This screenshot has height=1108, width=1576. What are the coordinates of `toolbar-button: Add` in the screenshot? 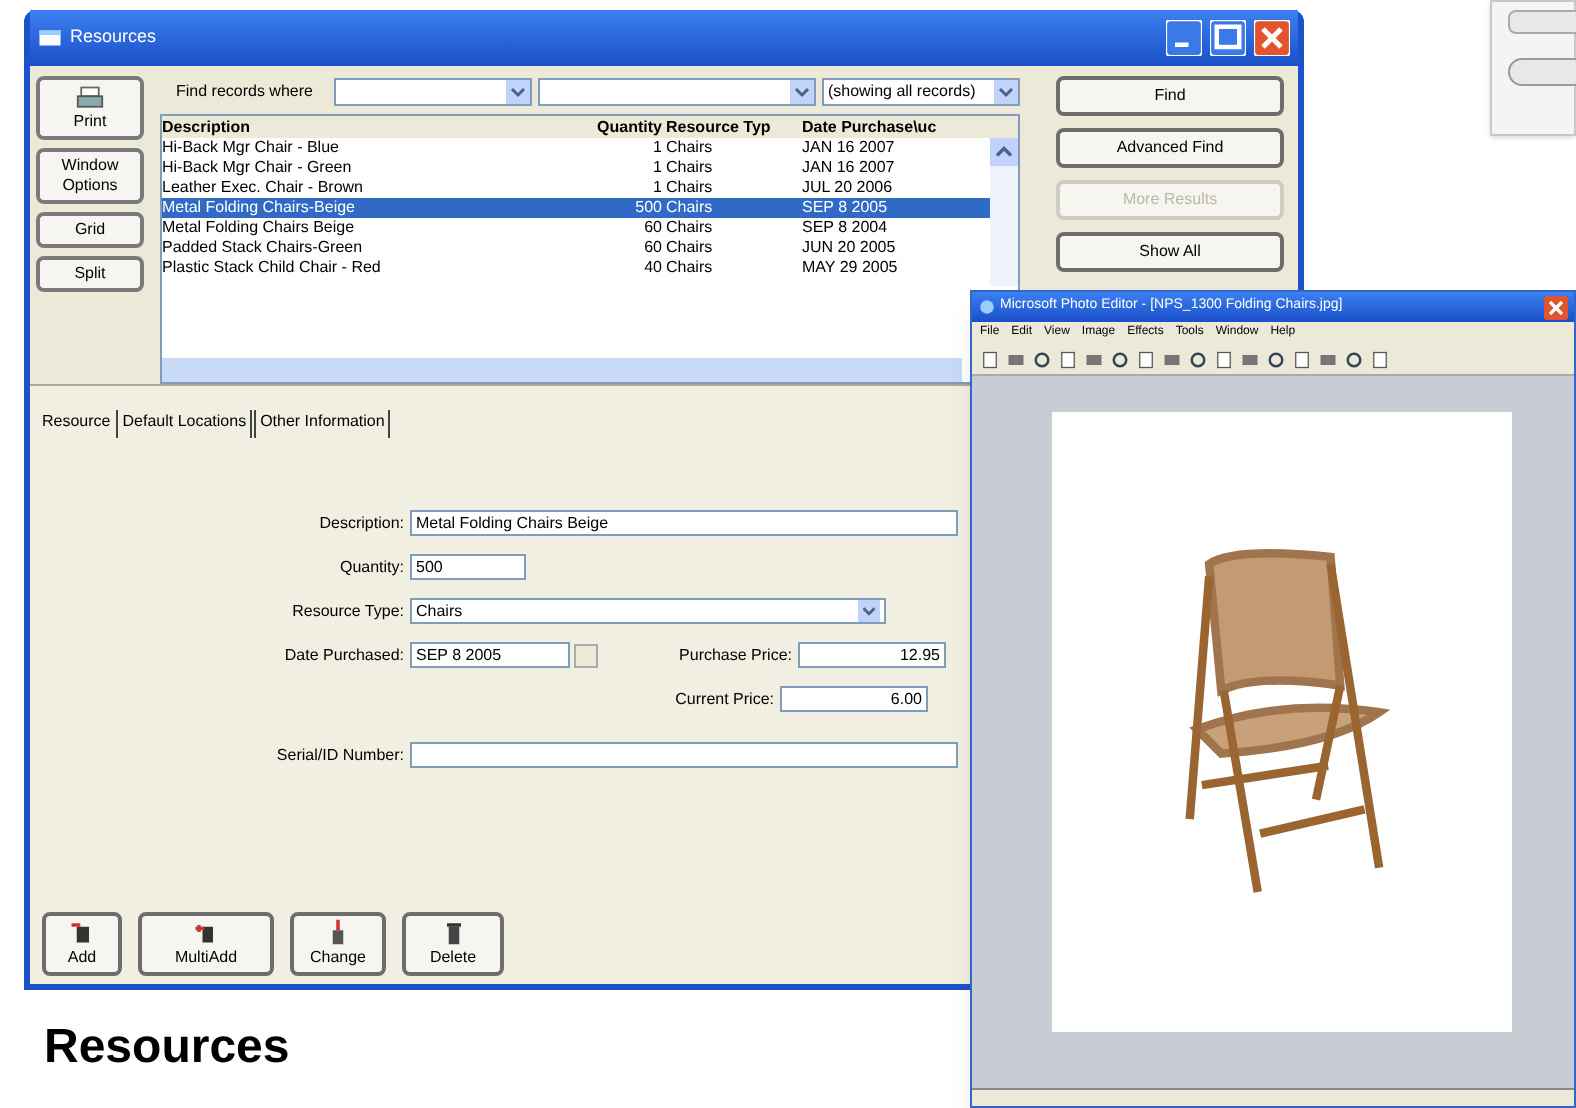 It's located at (82, 944).